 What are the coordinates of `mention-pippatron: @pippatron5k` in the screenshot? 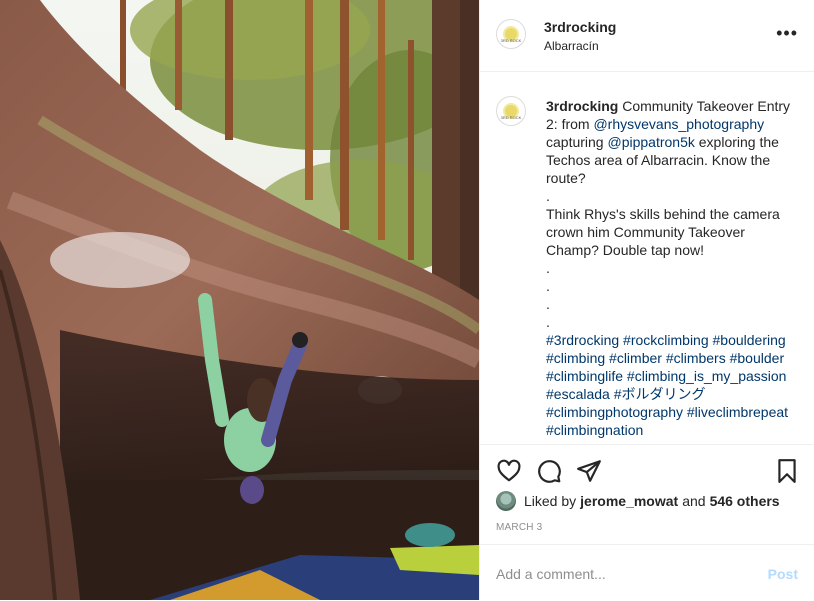 It's located at (650, 142).